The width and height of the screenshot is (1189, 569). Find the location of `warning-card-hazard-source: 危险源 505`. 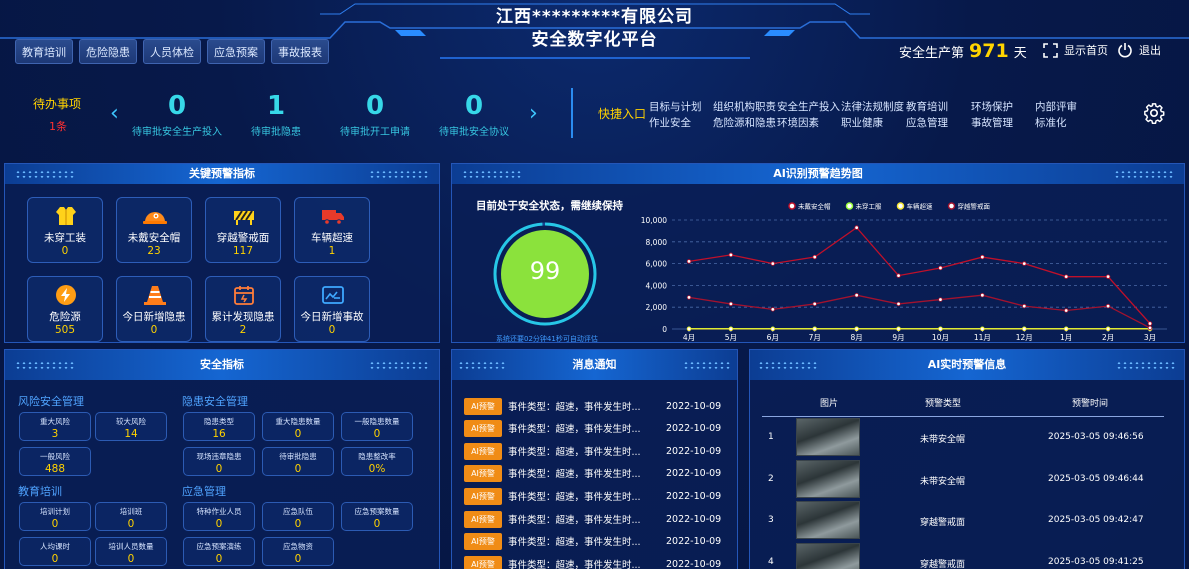

warning-card-hazard-source: 危险源 505 is located at coordinates (65, 309).